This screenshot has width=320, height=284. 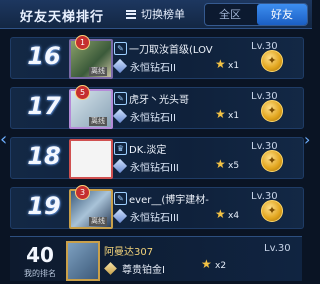 I want to click on switch-leaderboard-button: 切换榜单, so click(x=155, y=14).